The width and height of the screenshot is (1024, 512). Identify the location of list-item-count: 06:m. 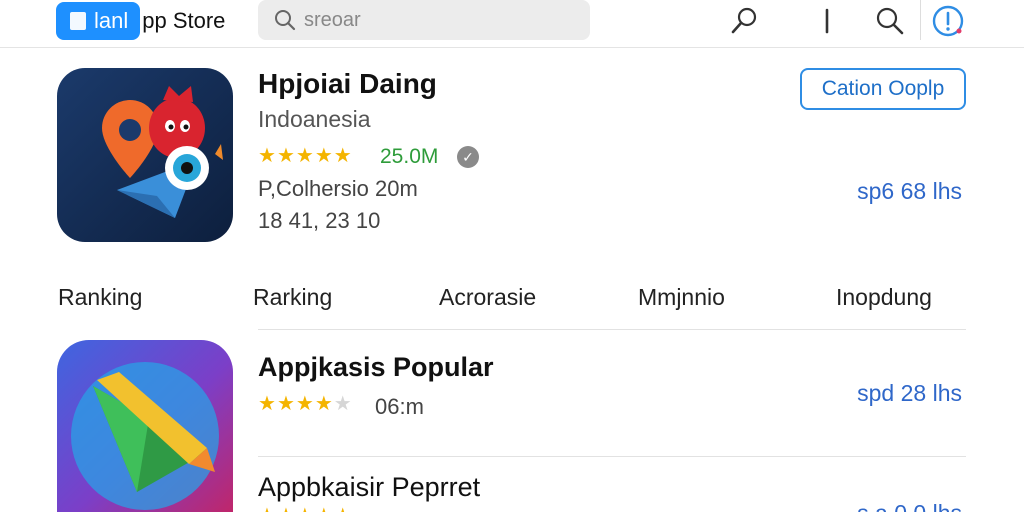
(399, 406).